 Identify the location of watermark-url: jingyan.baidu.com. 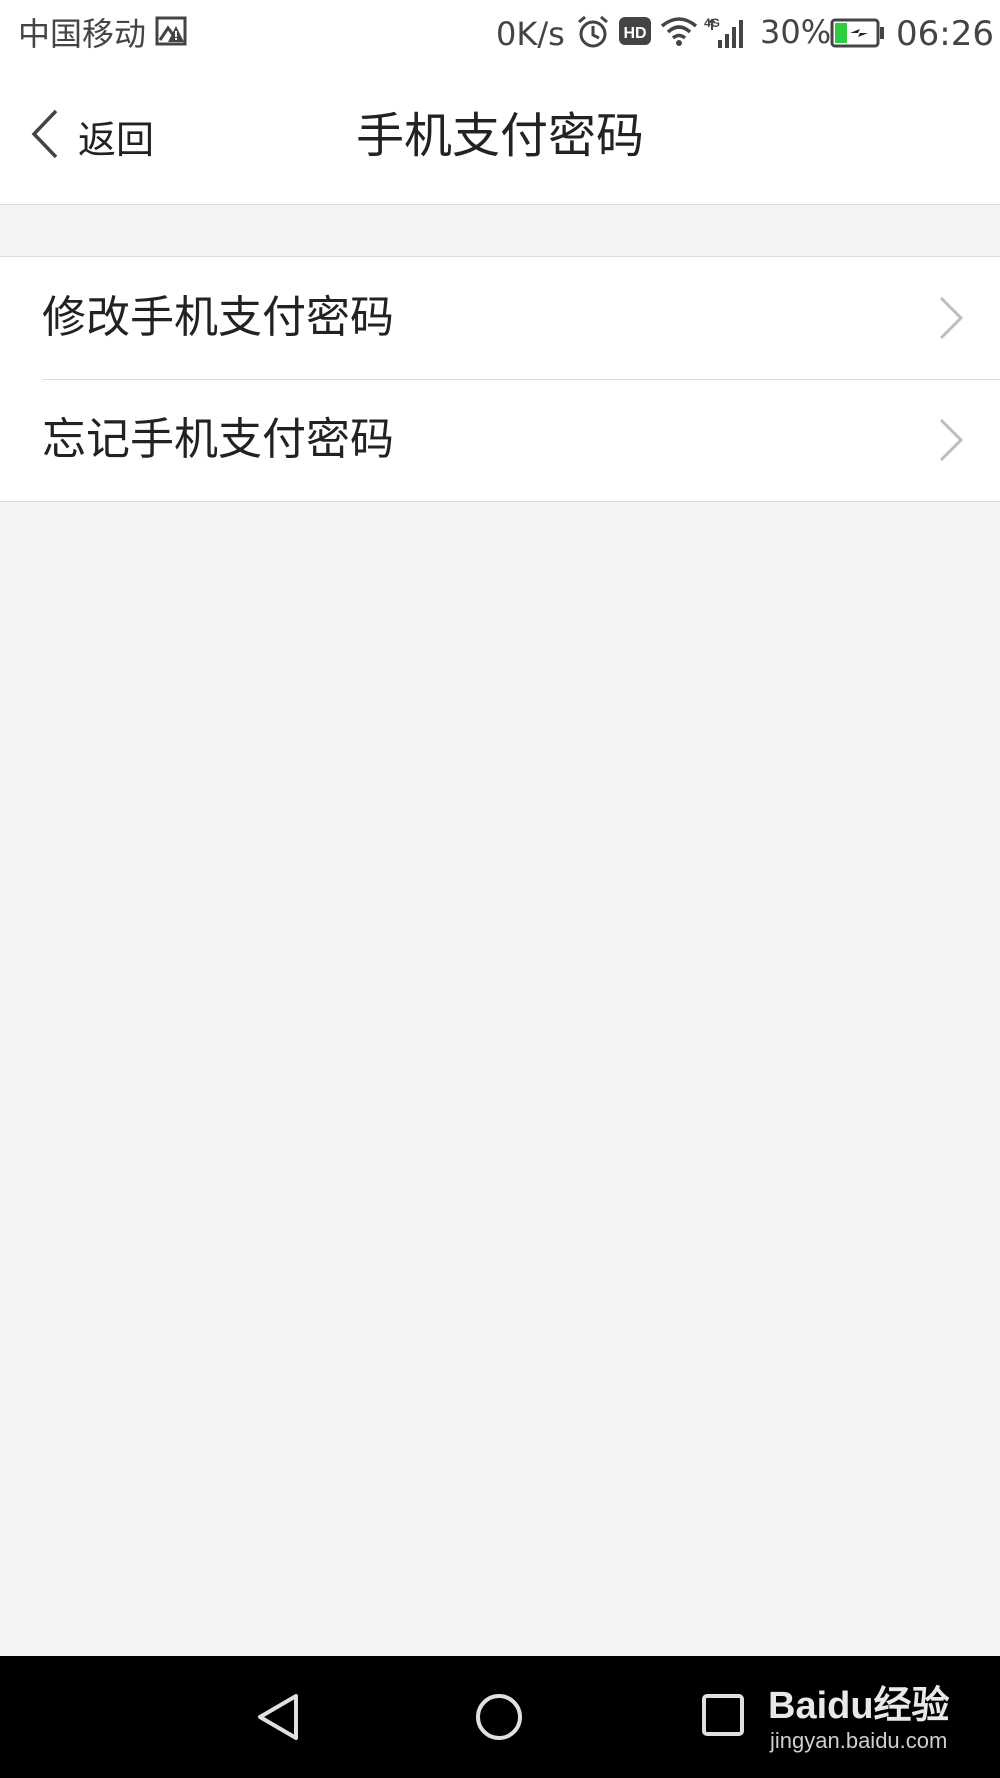
(859, 1740).